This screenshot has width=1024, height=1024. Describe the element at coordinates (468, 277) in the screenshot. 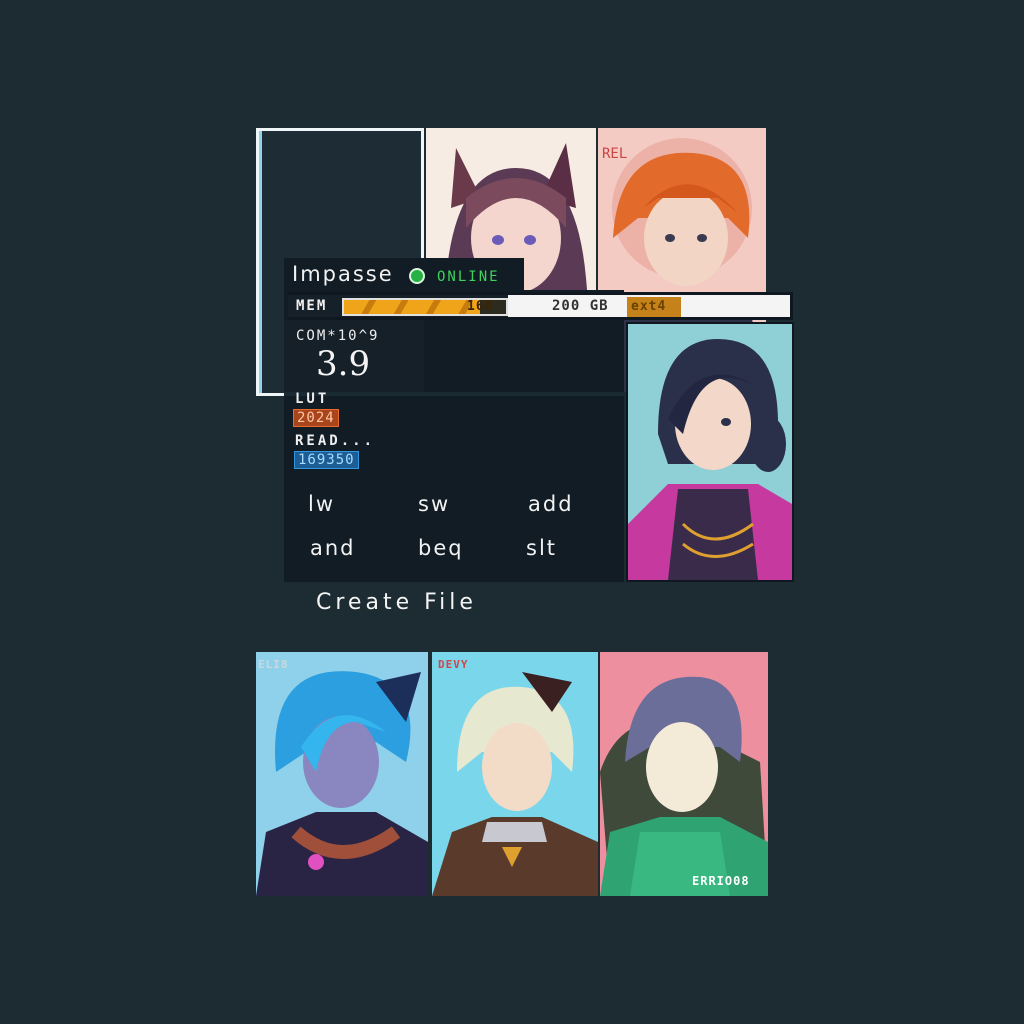

I see `status-text: ONLINE` at that location.